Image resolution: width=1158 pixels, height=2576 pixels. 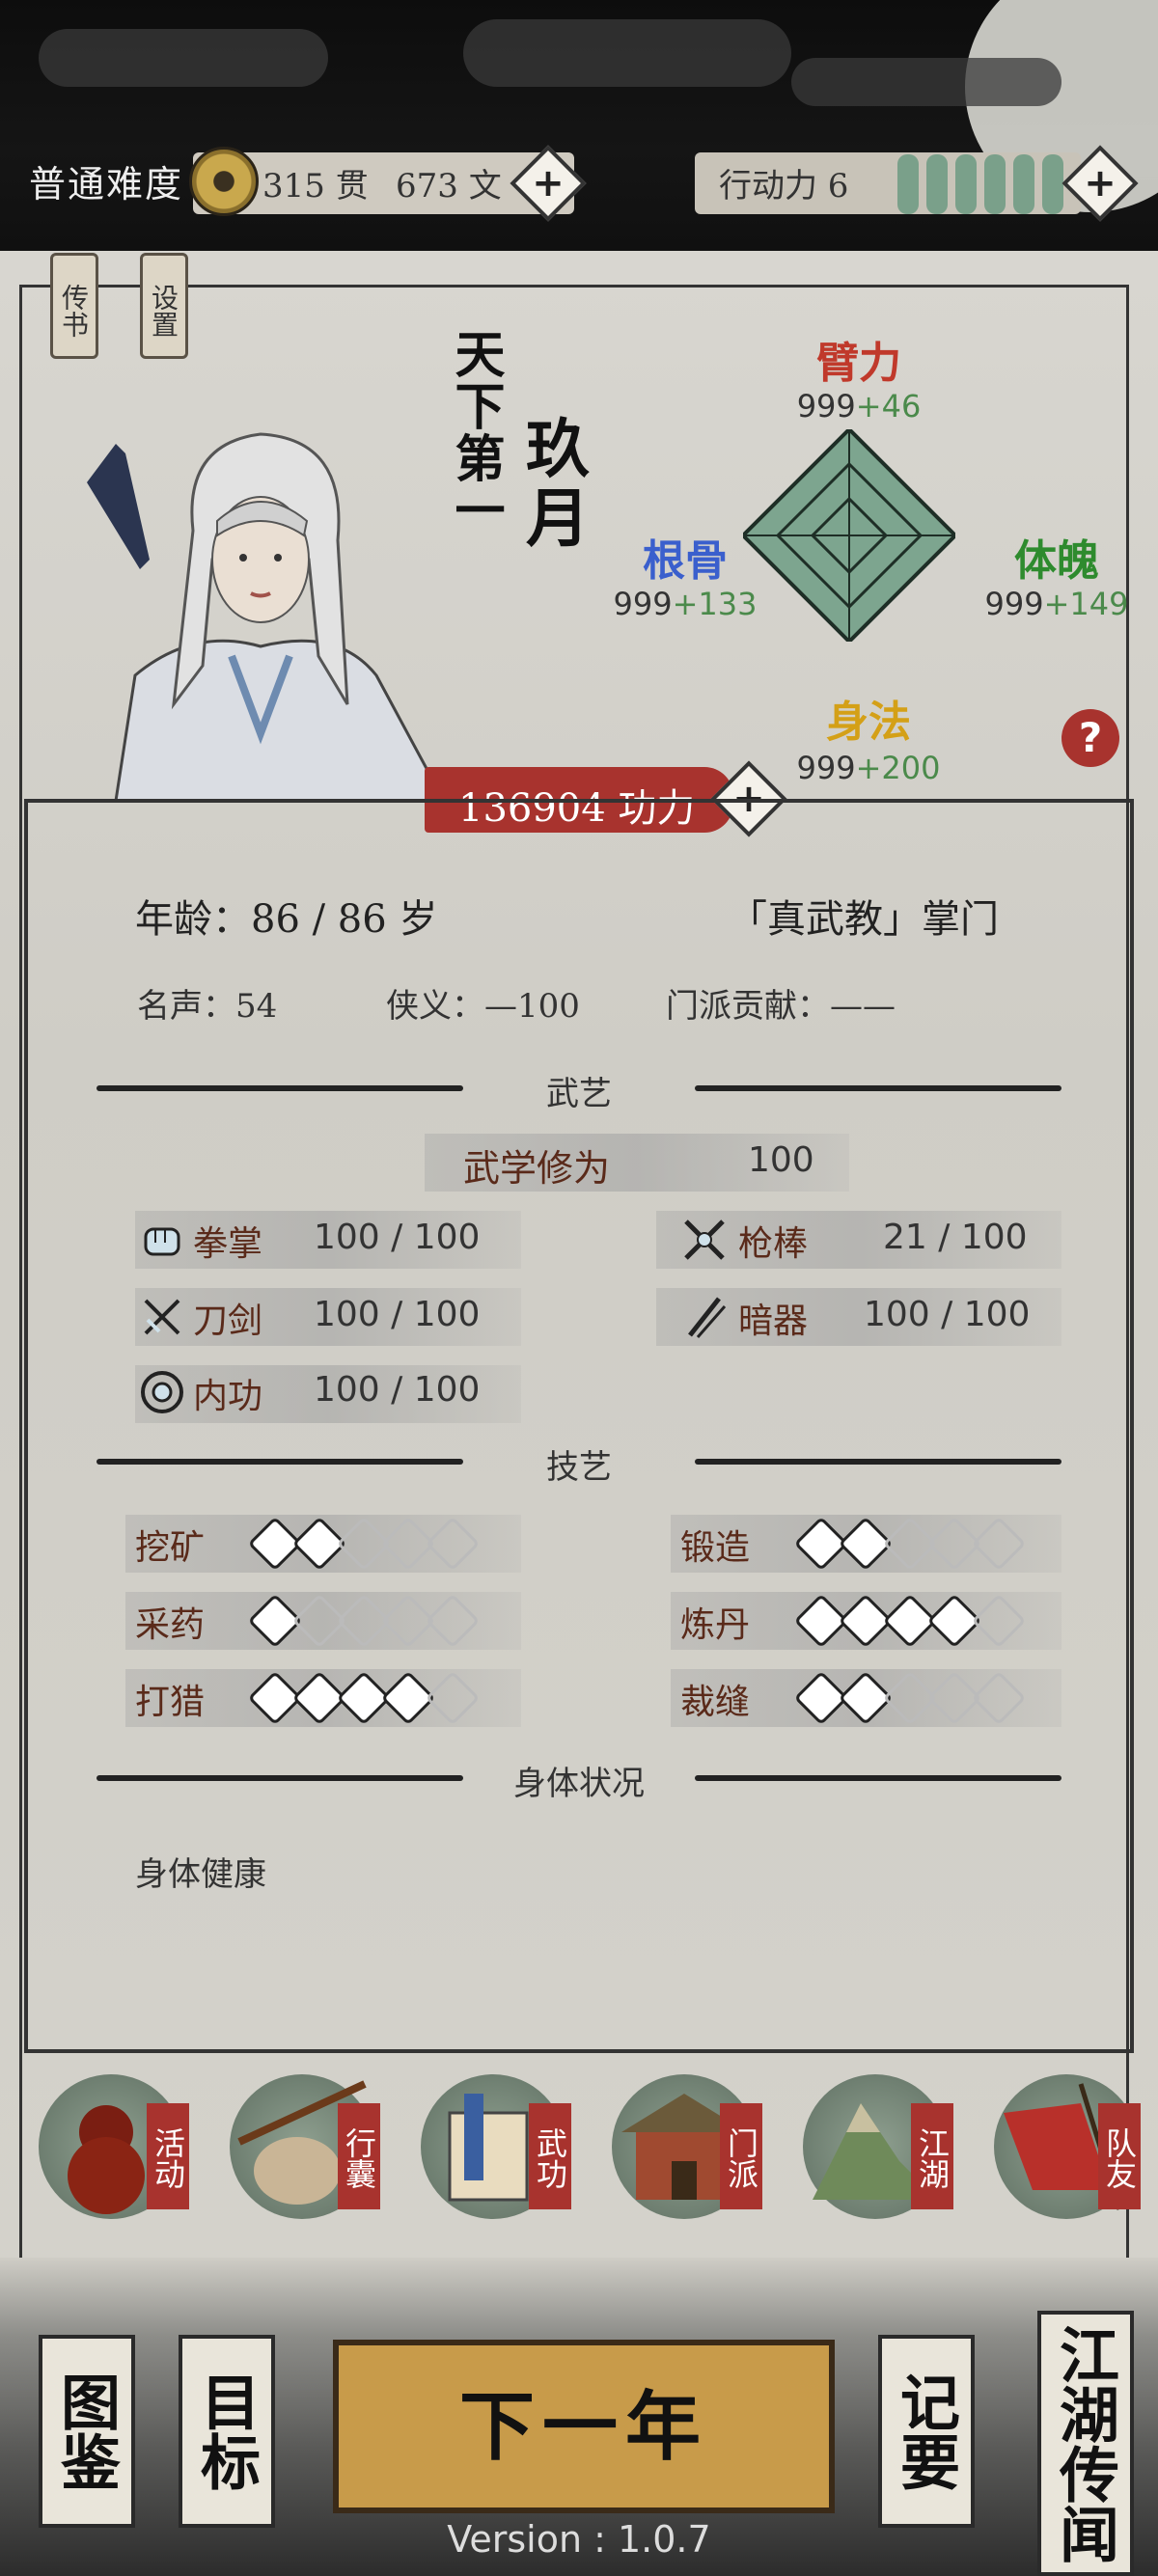 I want to click on cultivation-label: 武学修为, so click(x=537, y=1169).